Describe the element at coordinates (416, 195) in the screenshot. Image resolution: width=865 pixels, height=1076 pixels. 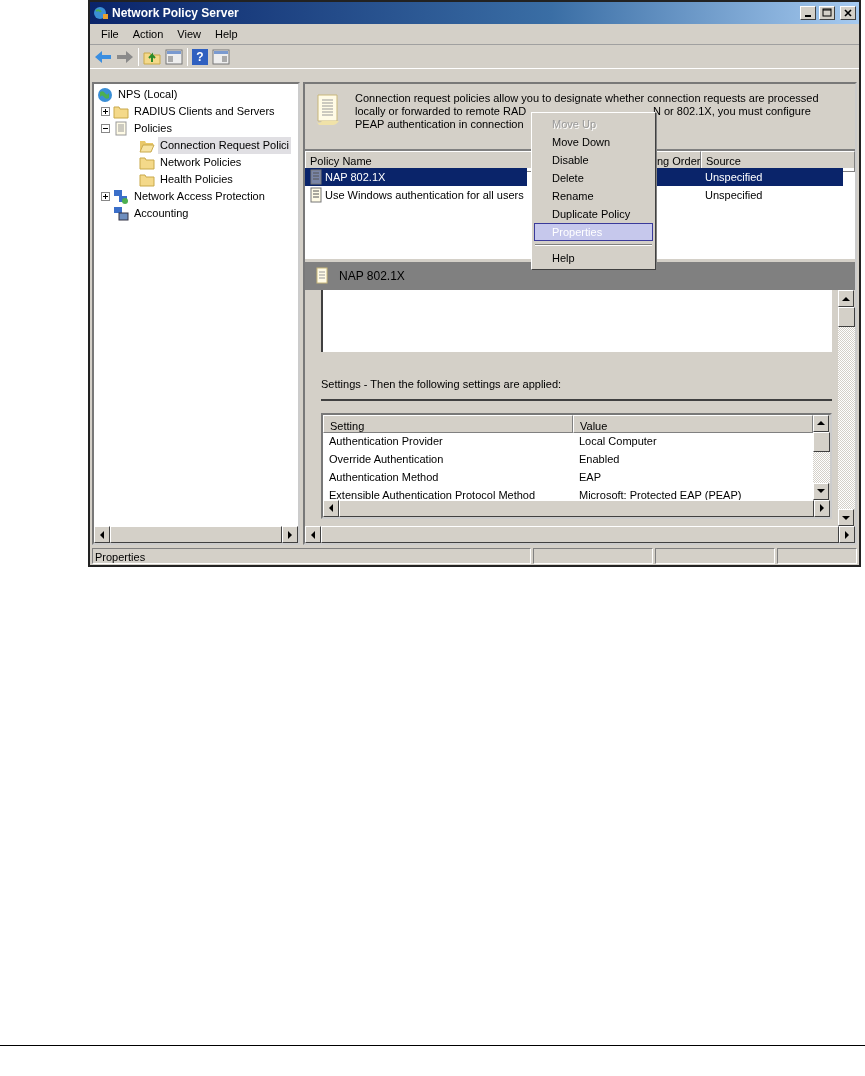
I see `table-cell: Use Windows authentication for all users` at that location.